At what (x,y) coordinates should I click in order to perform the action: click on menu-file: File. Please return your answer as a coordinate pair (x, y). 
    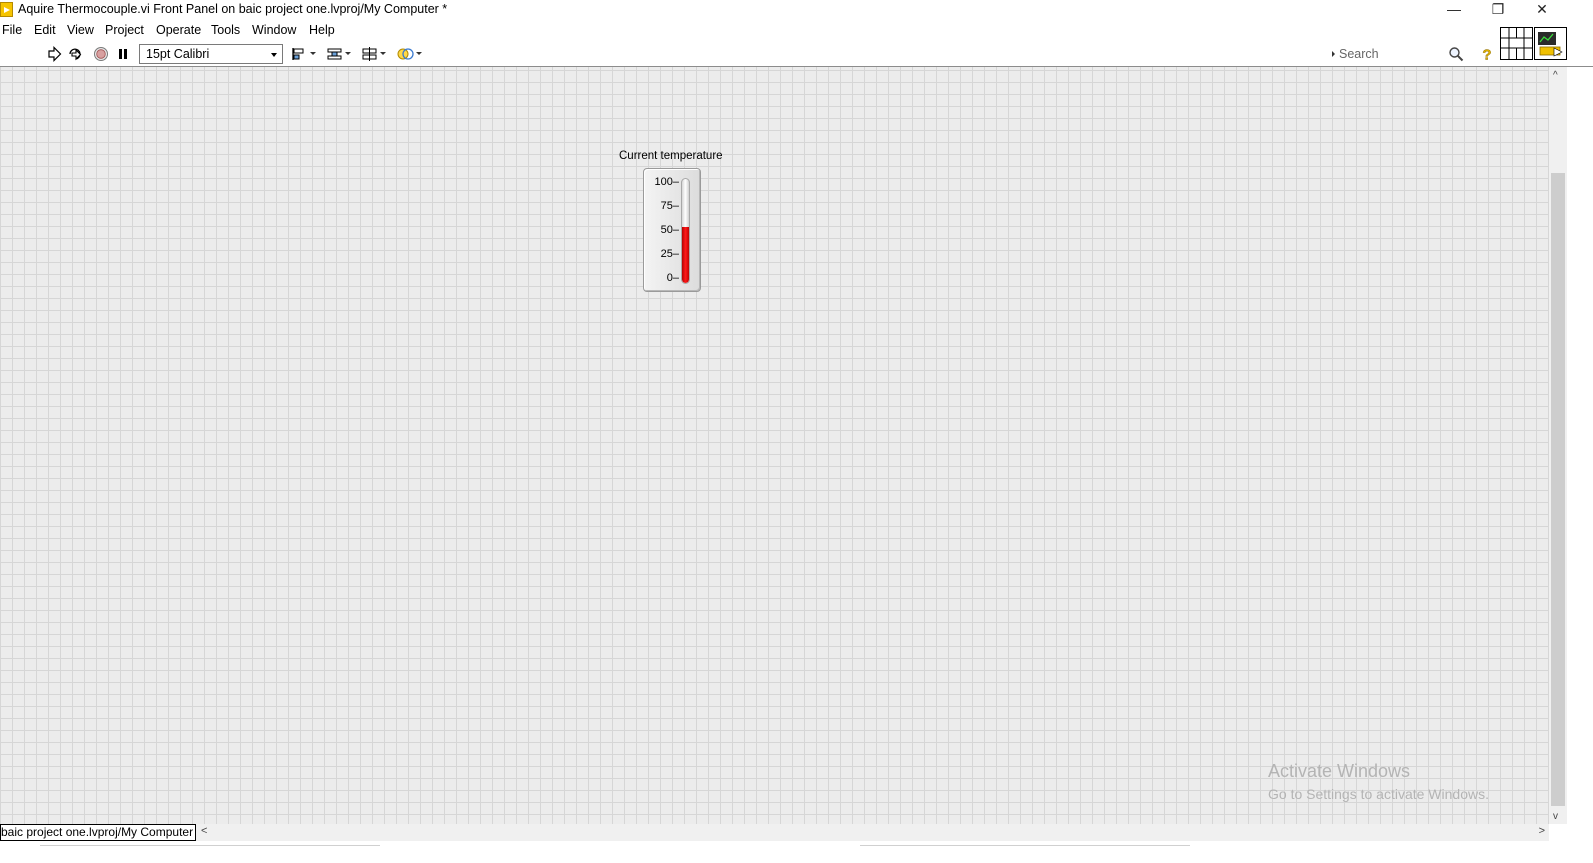
    Looking at the image, I should click on (12, 30).